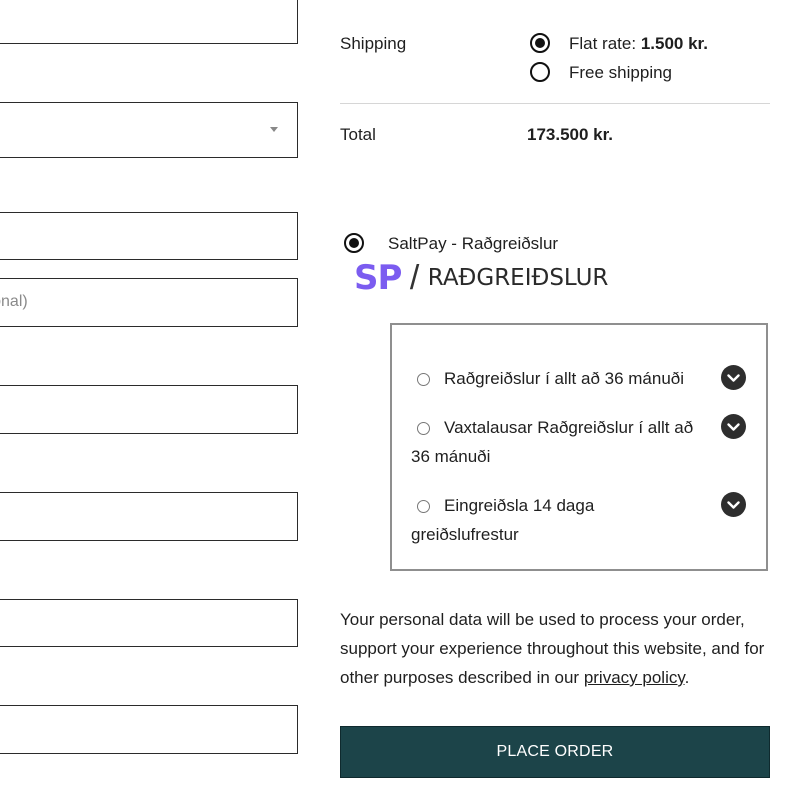 This screenshot has width=800, height=800. Describe the element at coordinates (149, 623) in the screenshot. I see `billing-field-phone` at that location.